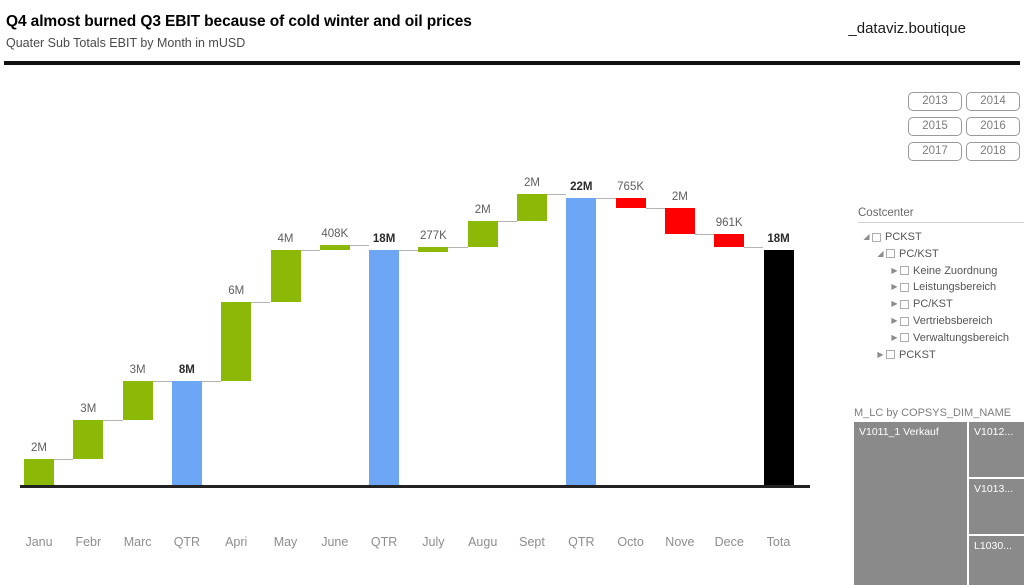 The image size is (1024, 585). I want to click on x-axis-tick-12: Octo, so click(630, 542).